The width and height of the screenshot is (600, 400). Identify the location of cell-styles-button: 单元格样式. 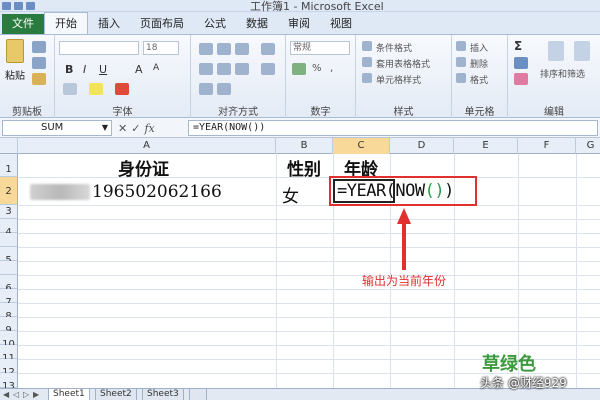
(398, 79).